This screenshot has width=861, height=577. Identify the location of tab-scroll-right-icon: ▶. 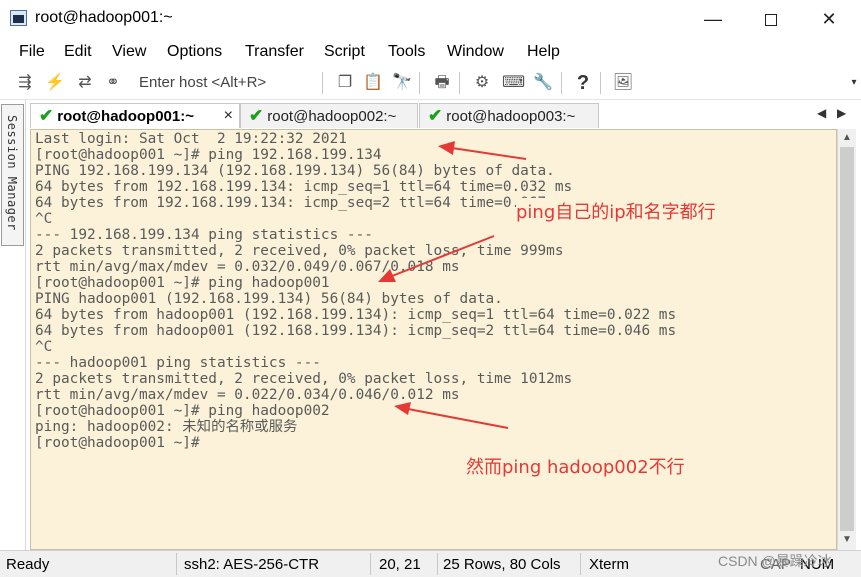
(841, 113).